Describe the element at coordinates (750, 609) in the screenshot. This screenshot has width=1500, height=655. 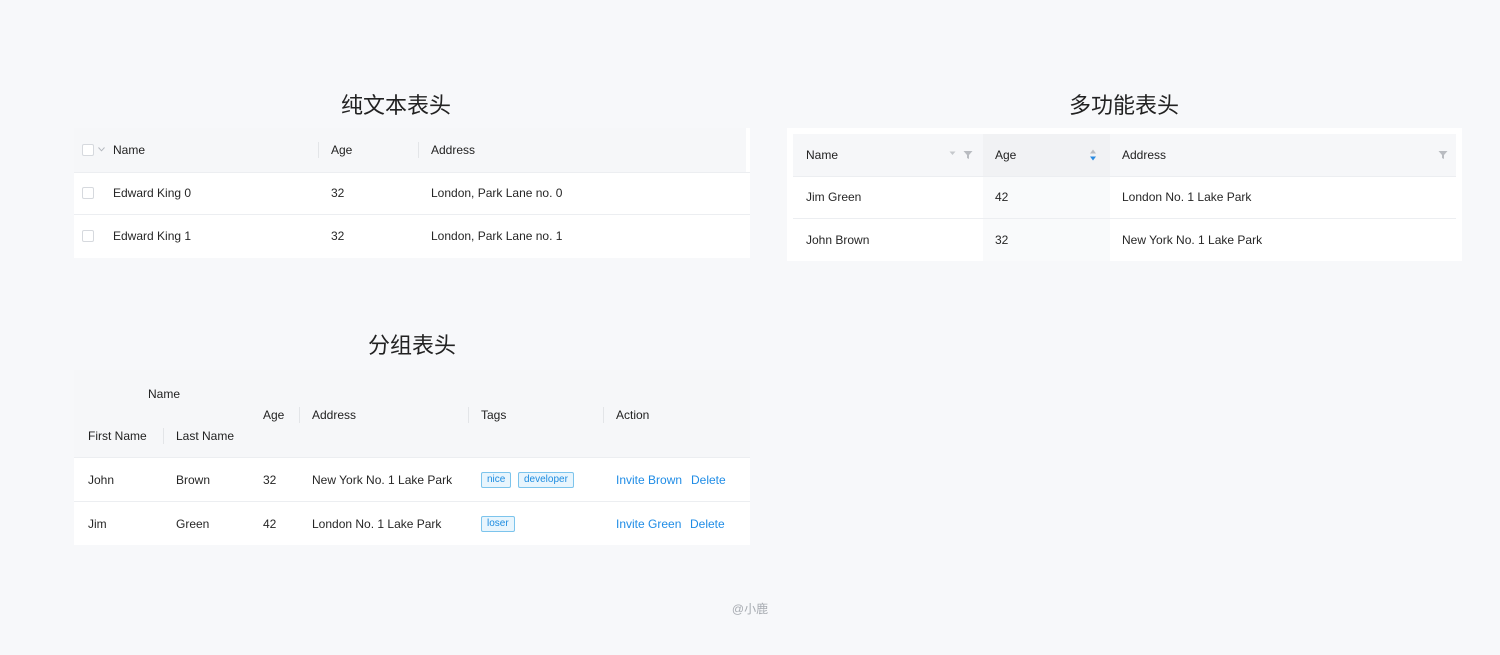
I see `watermark: @小鹿` at that location.